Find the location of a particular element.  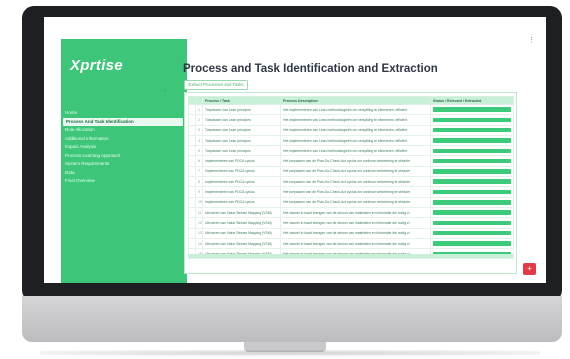

row-number: 4 is located at coordinates (199, 140).